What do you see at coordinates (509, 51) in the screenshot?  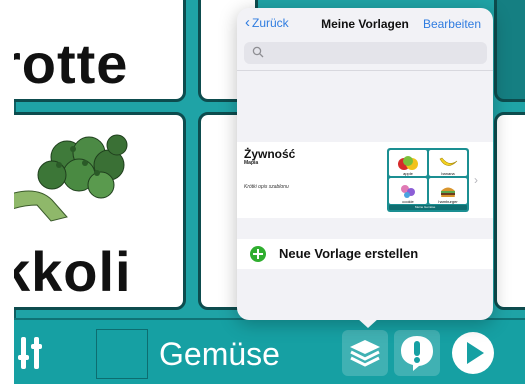 I see `card-right-column-top` at bounding box center [509, 51].